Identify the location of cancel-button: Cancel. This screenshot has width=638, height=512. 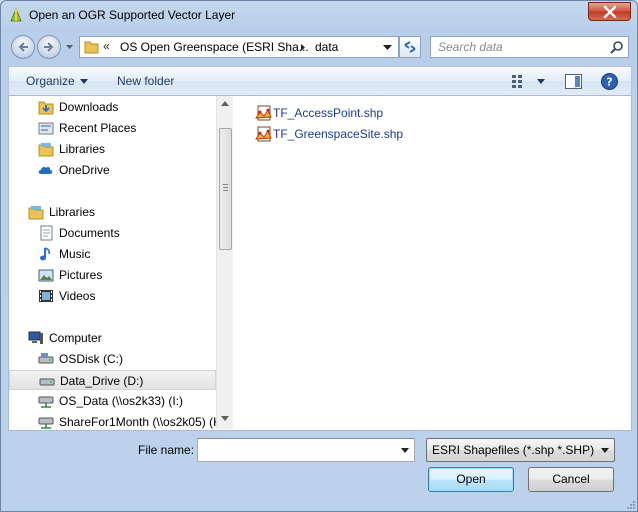
(571, 479).